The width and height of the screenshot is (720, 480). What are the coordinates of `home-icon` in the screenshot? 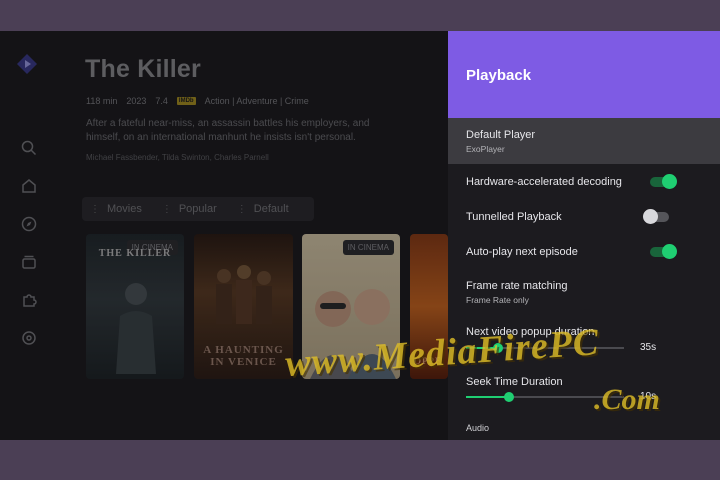 It's located at (29, 186).